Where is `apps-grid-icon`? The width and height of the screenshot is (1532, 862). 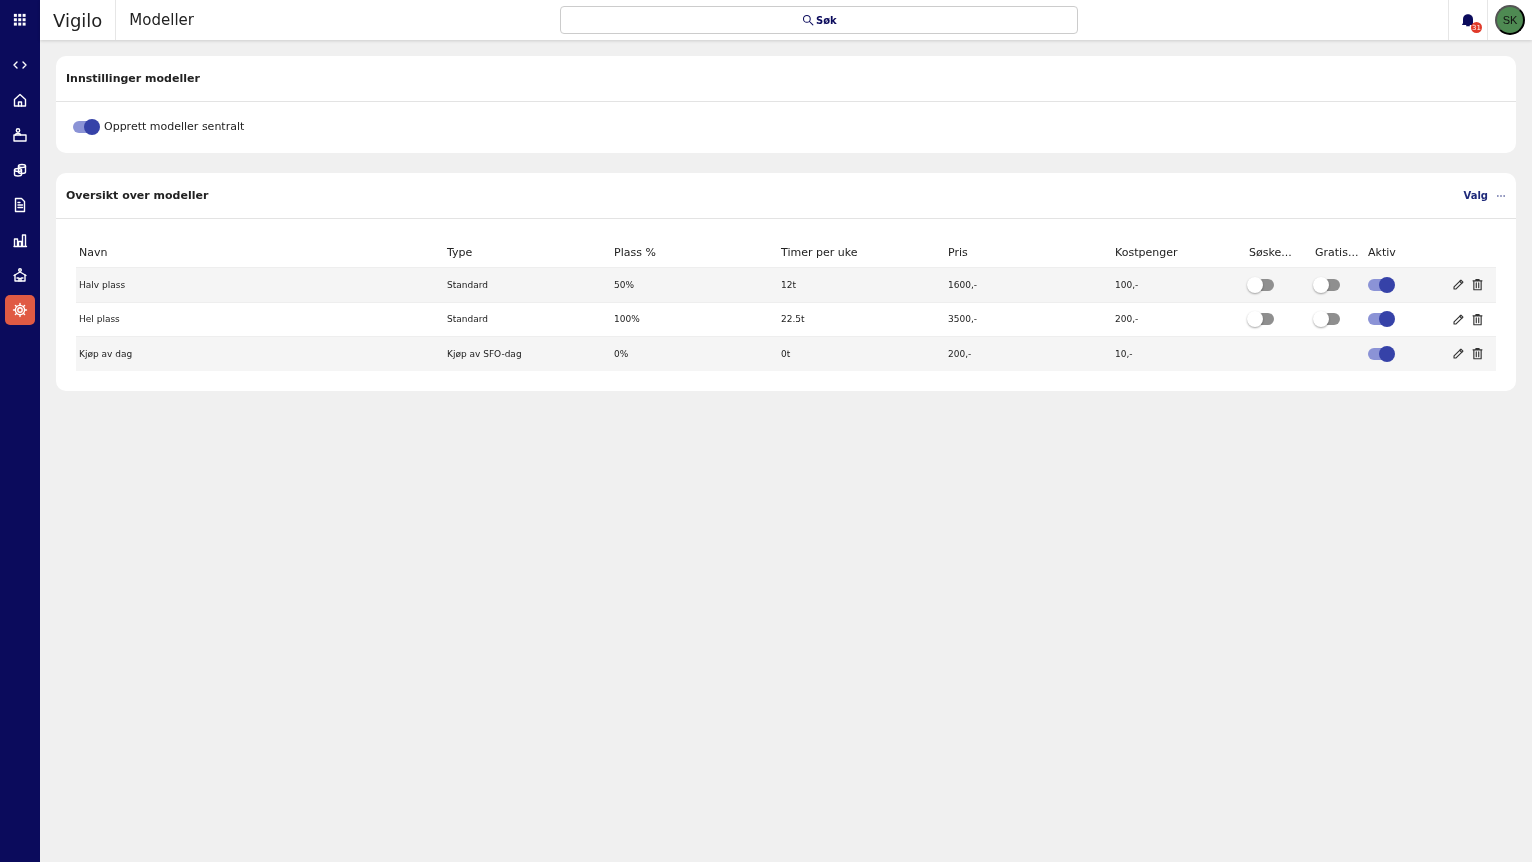 apps-grid-icon is located at coordinates (20, 20).